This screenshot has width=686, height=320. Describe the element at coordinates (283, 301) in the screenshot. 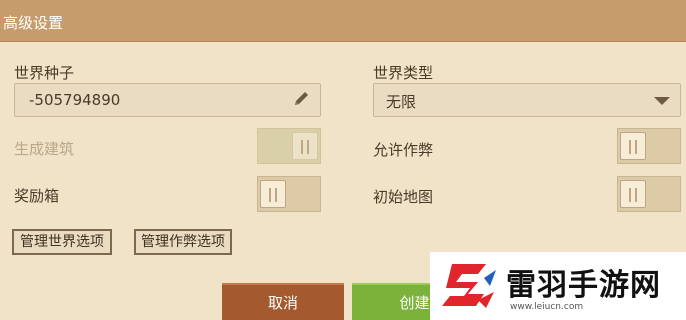

I see `cancel-button: 取消` at that location.